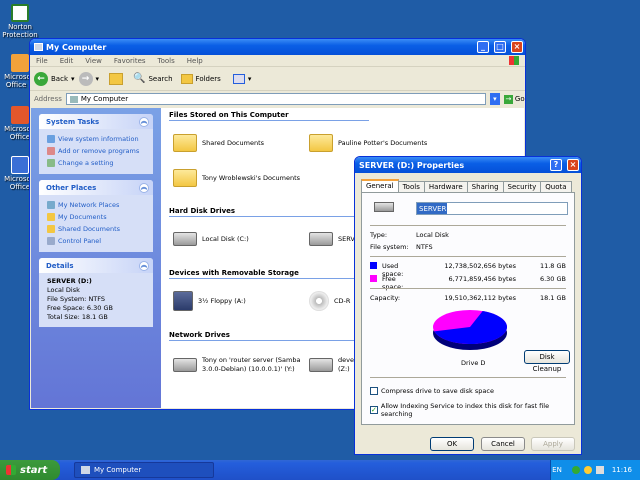 This screenshot has width=640, height=480. I want to click on fs-label: File system:, so click(389, 247).